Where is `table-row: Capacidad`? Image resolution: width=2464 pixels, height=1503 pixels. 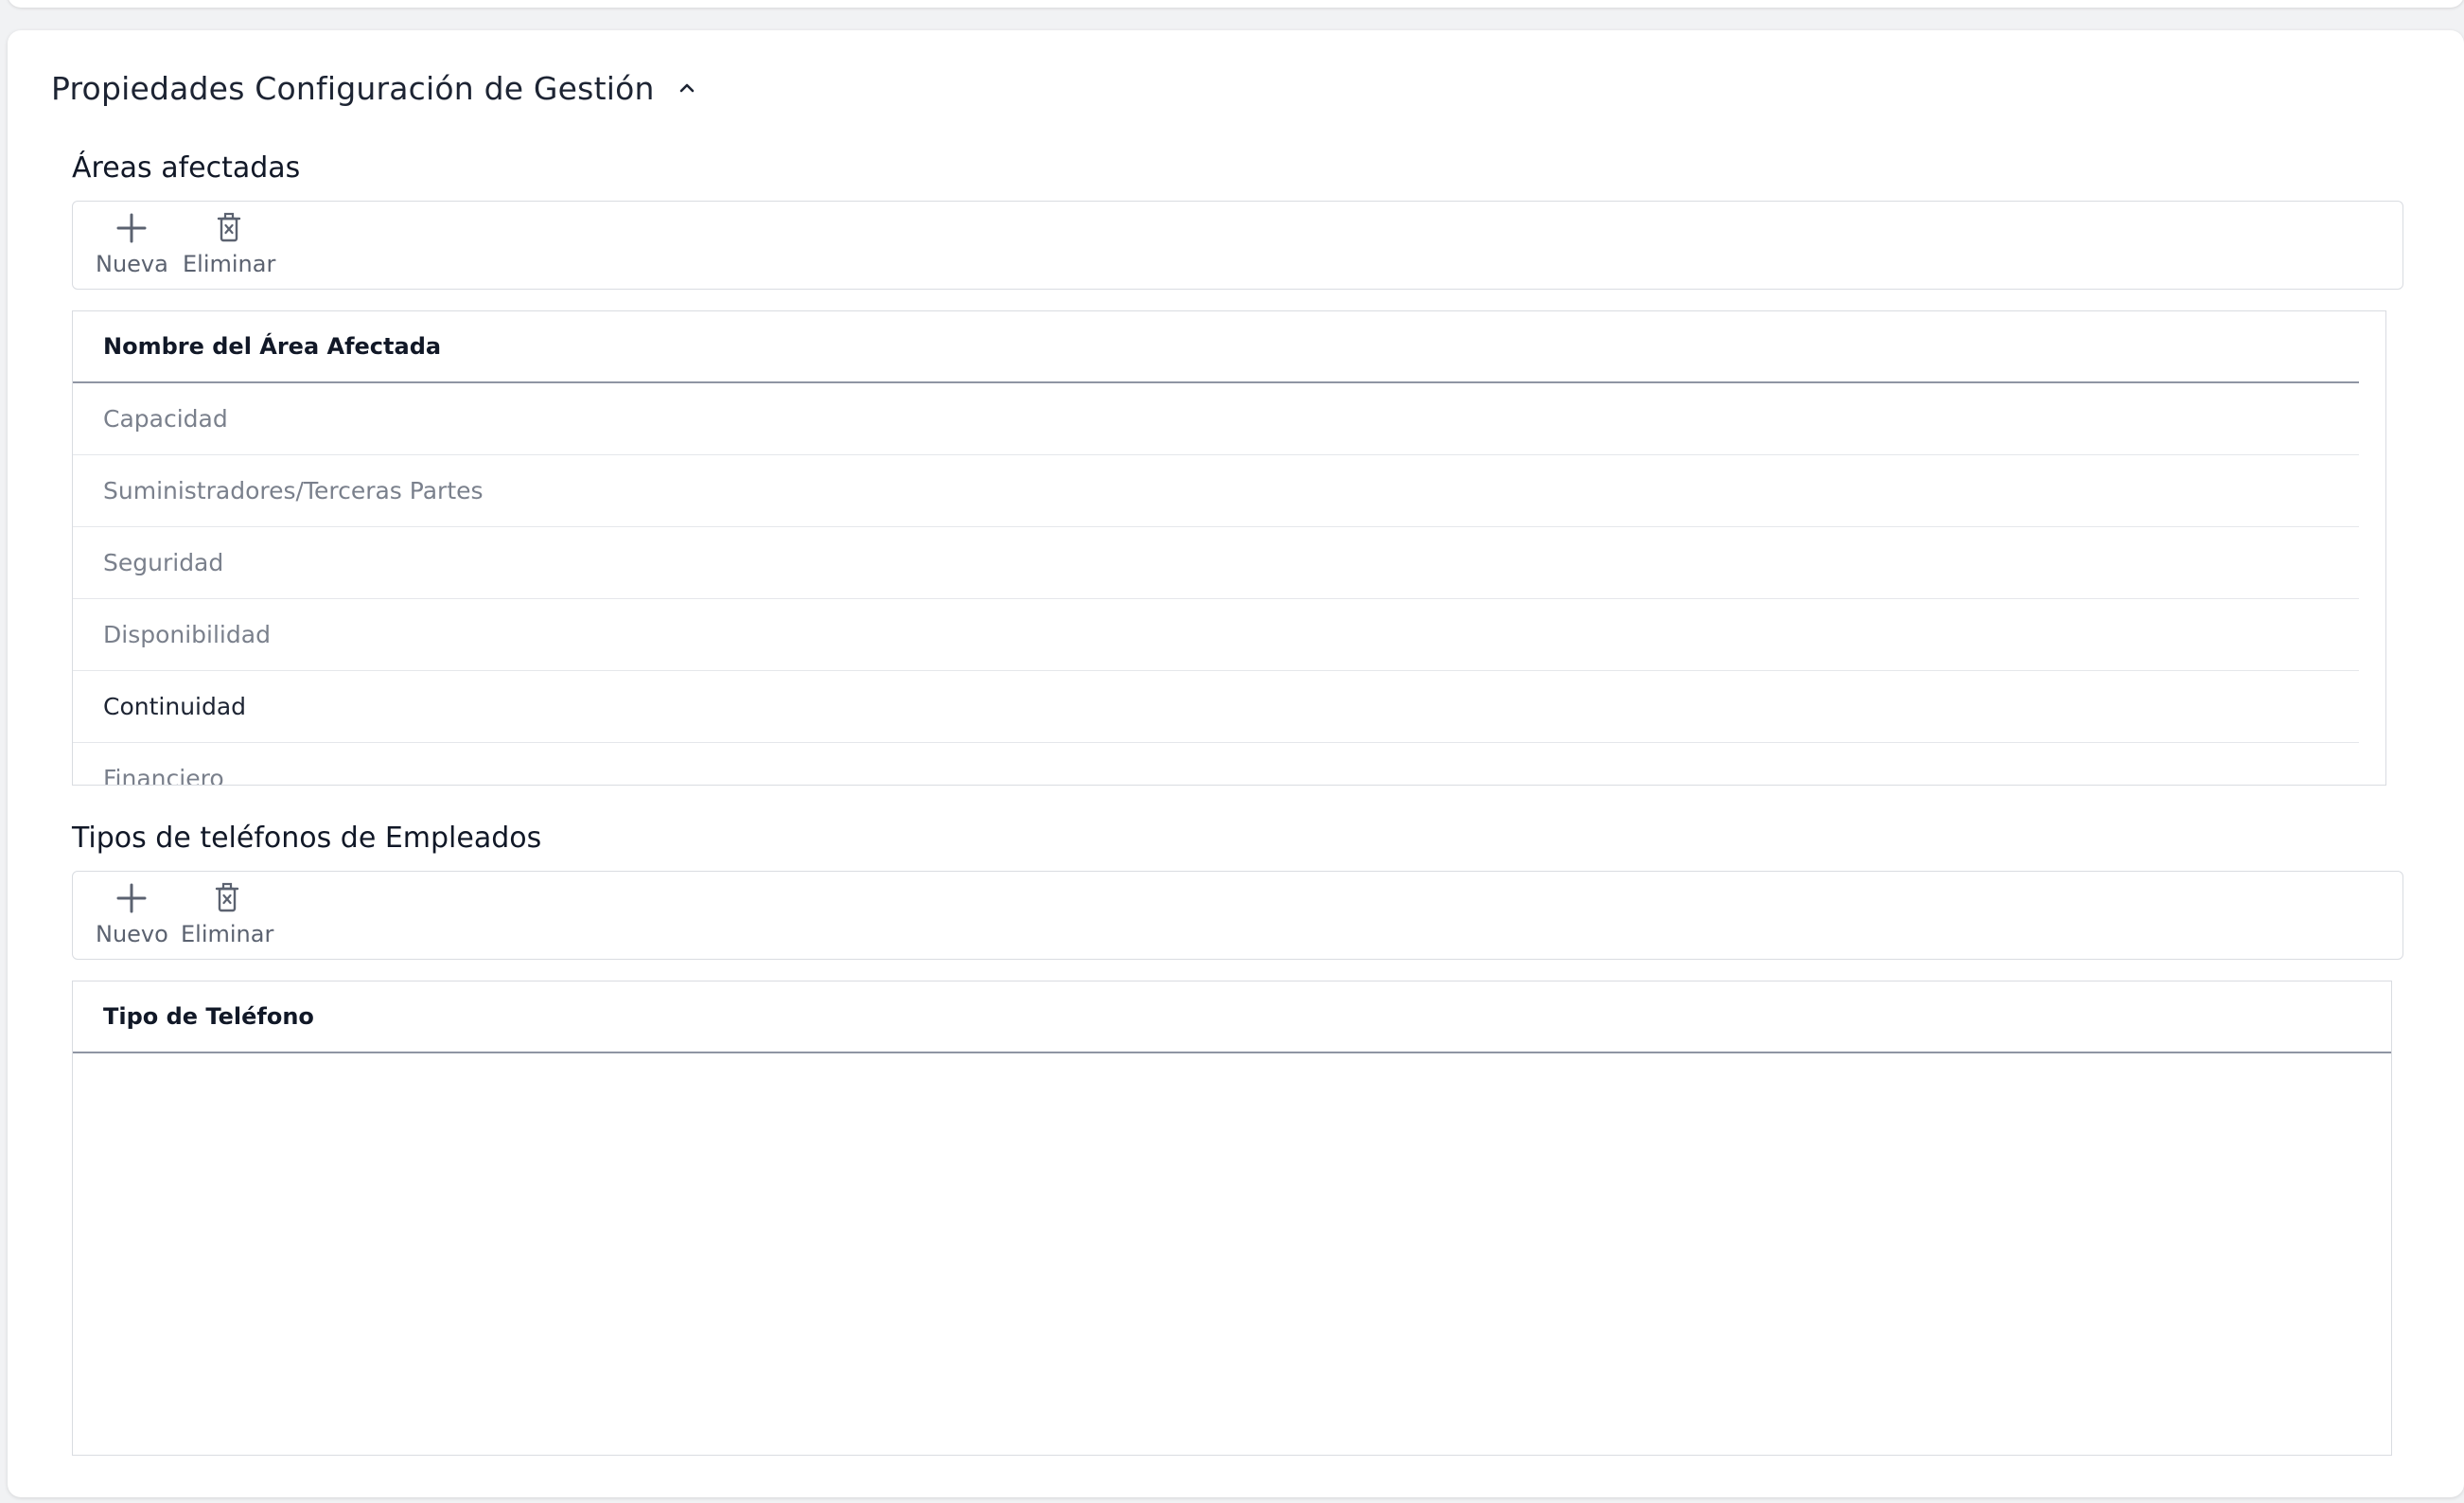
table-row: Capacidad is located at coordinates (1216, 419).